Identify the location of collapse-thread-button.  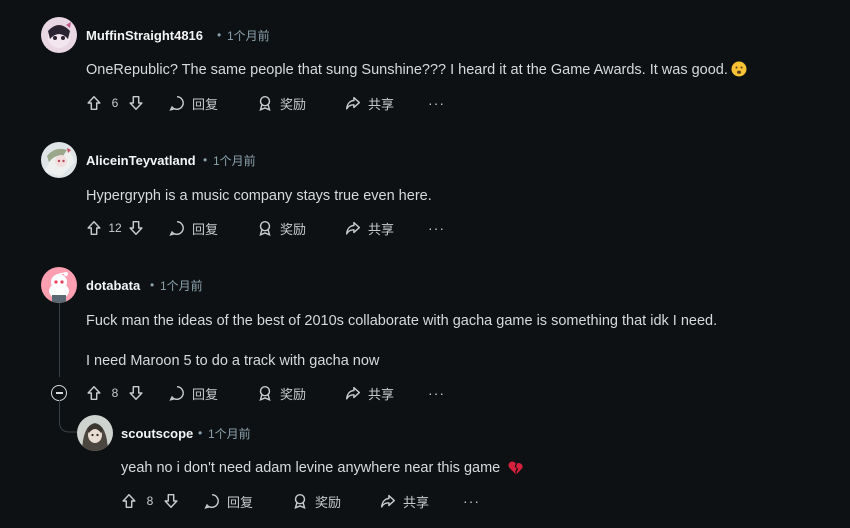
(59, 393).